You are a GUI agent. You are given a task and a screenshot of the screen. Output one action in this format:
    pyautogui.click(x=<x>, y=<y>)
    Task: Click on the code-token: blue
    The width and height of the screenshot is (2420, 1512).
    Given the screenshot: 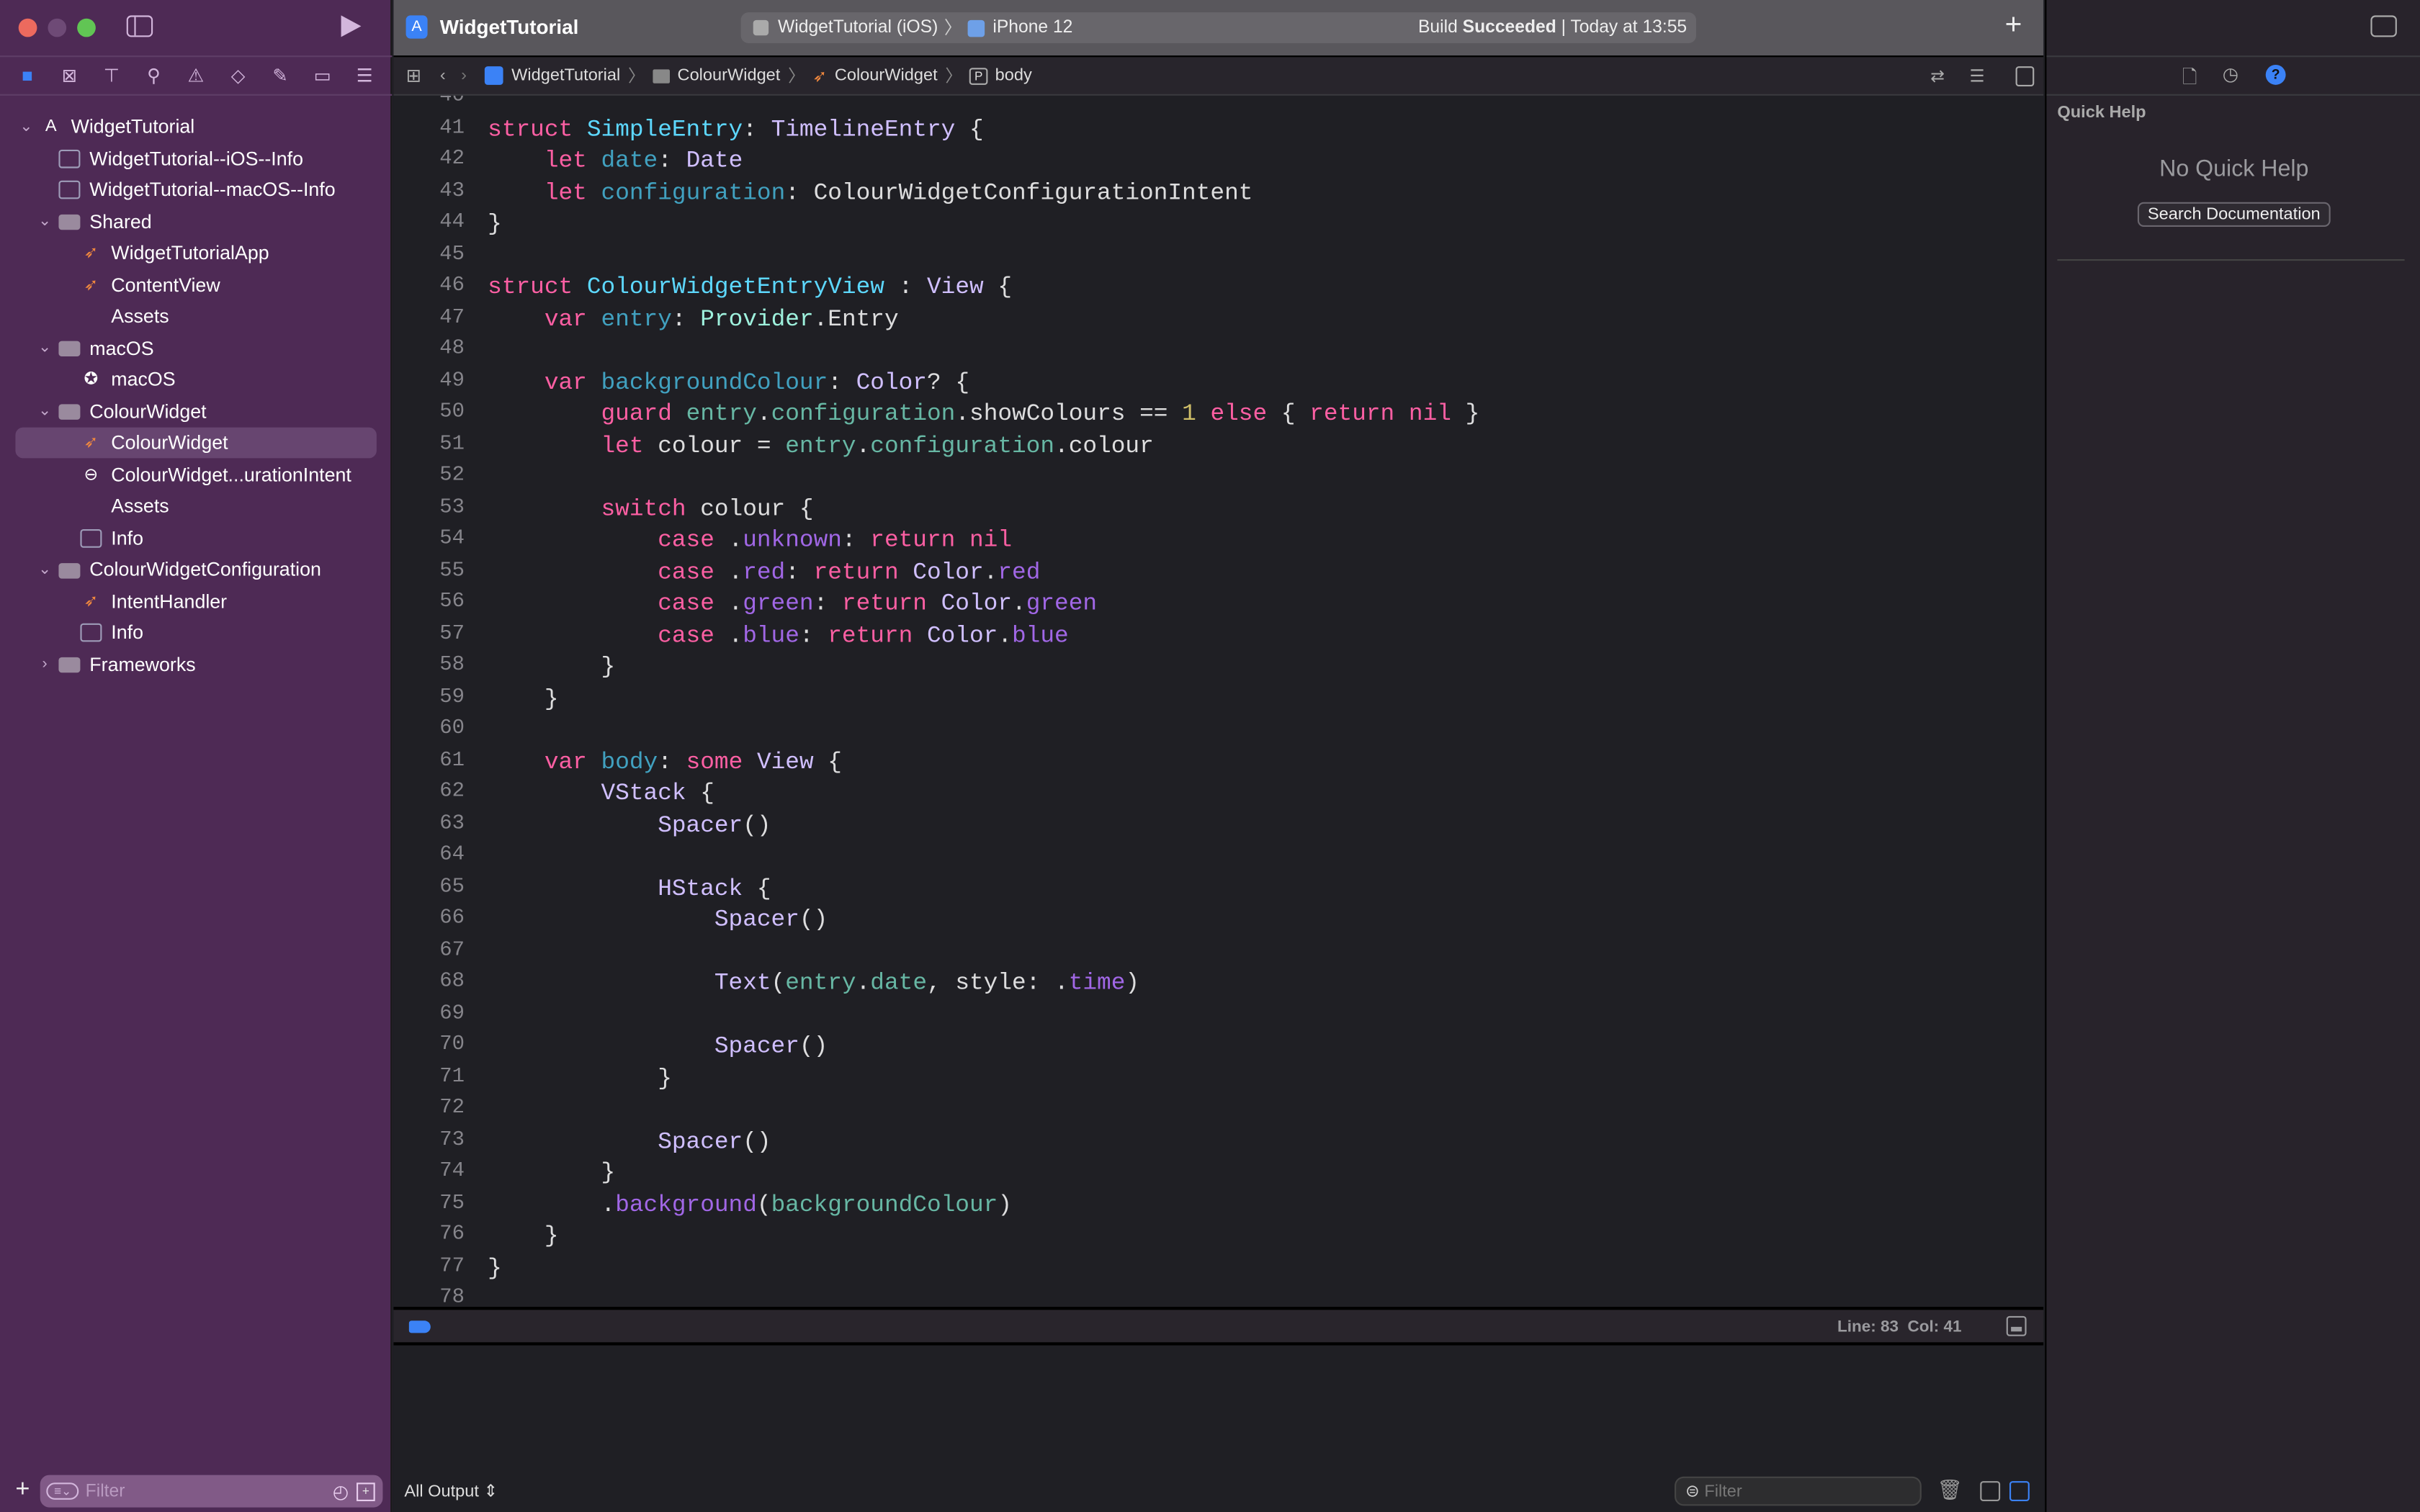 What is the action you would take?
    pyautogui.click(x=771, y=635)
    